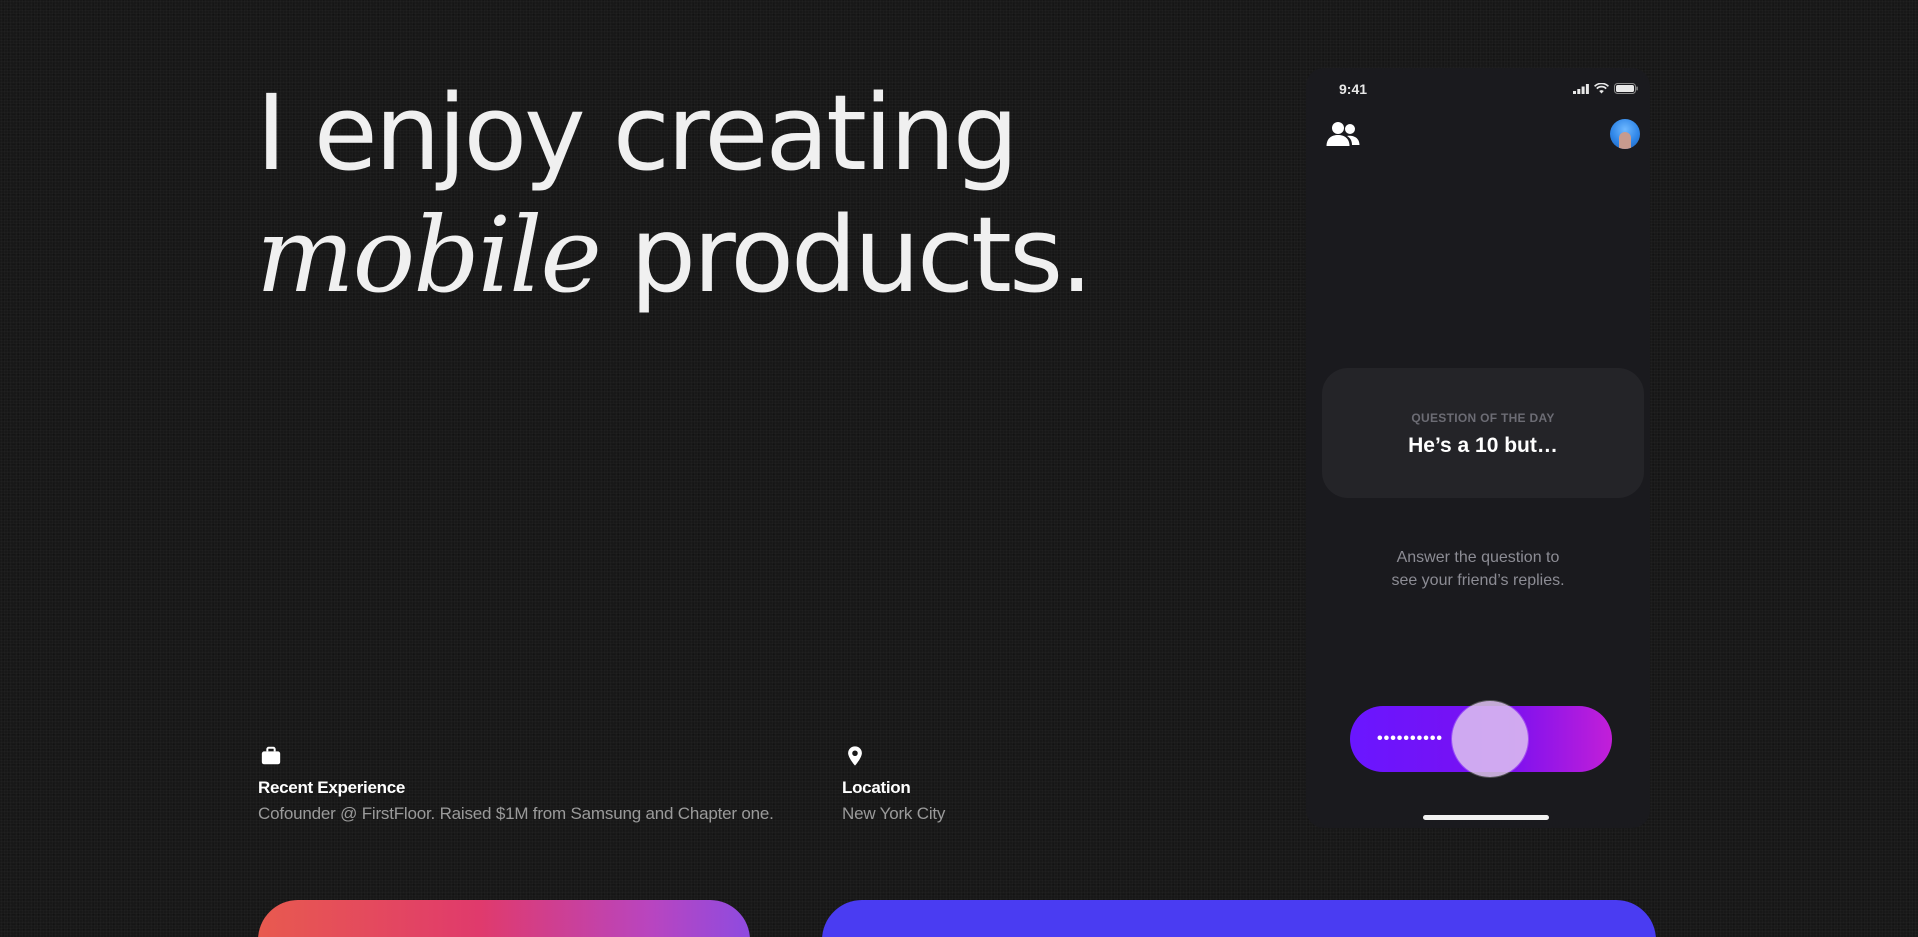 The image size is (1918, 937). What do you see at coordinates (1486, 817) in the screenshot?
I see `home-indicator` at bounding box center [1486, 817].